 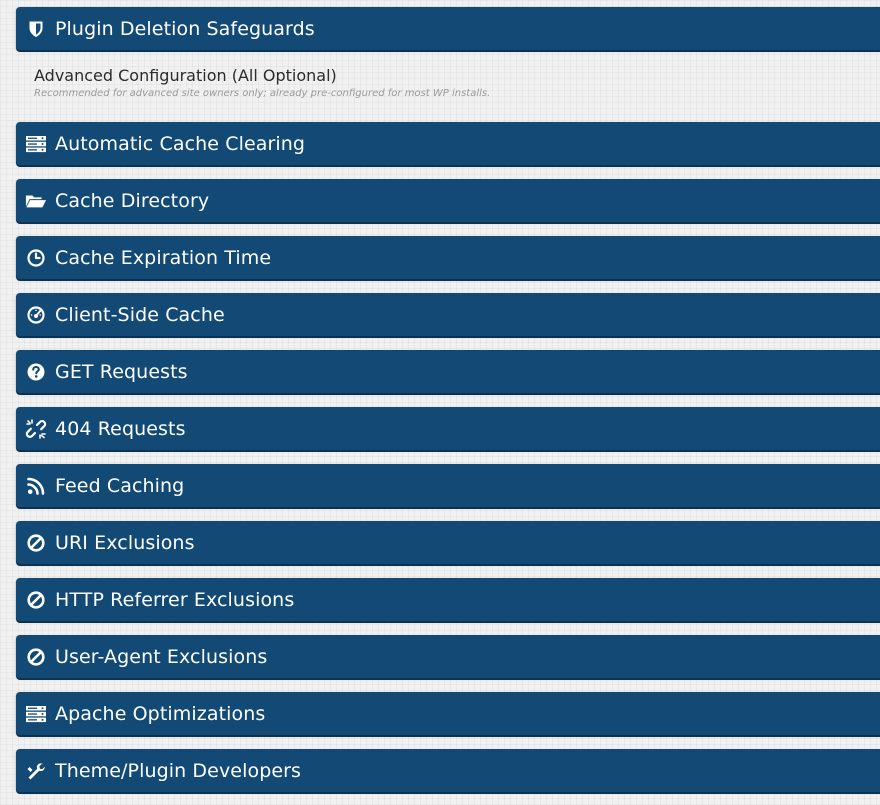 I want to click on clock-icon, so click(x=36, y=258).